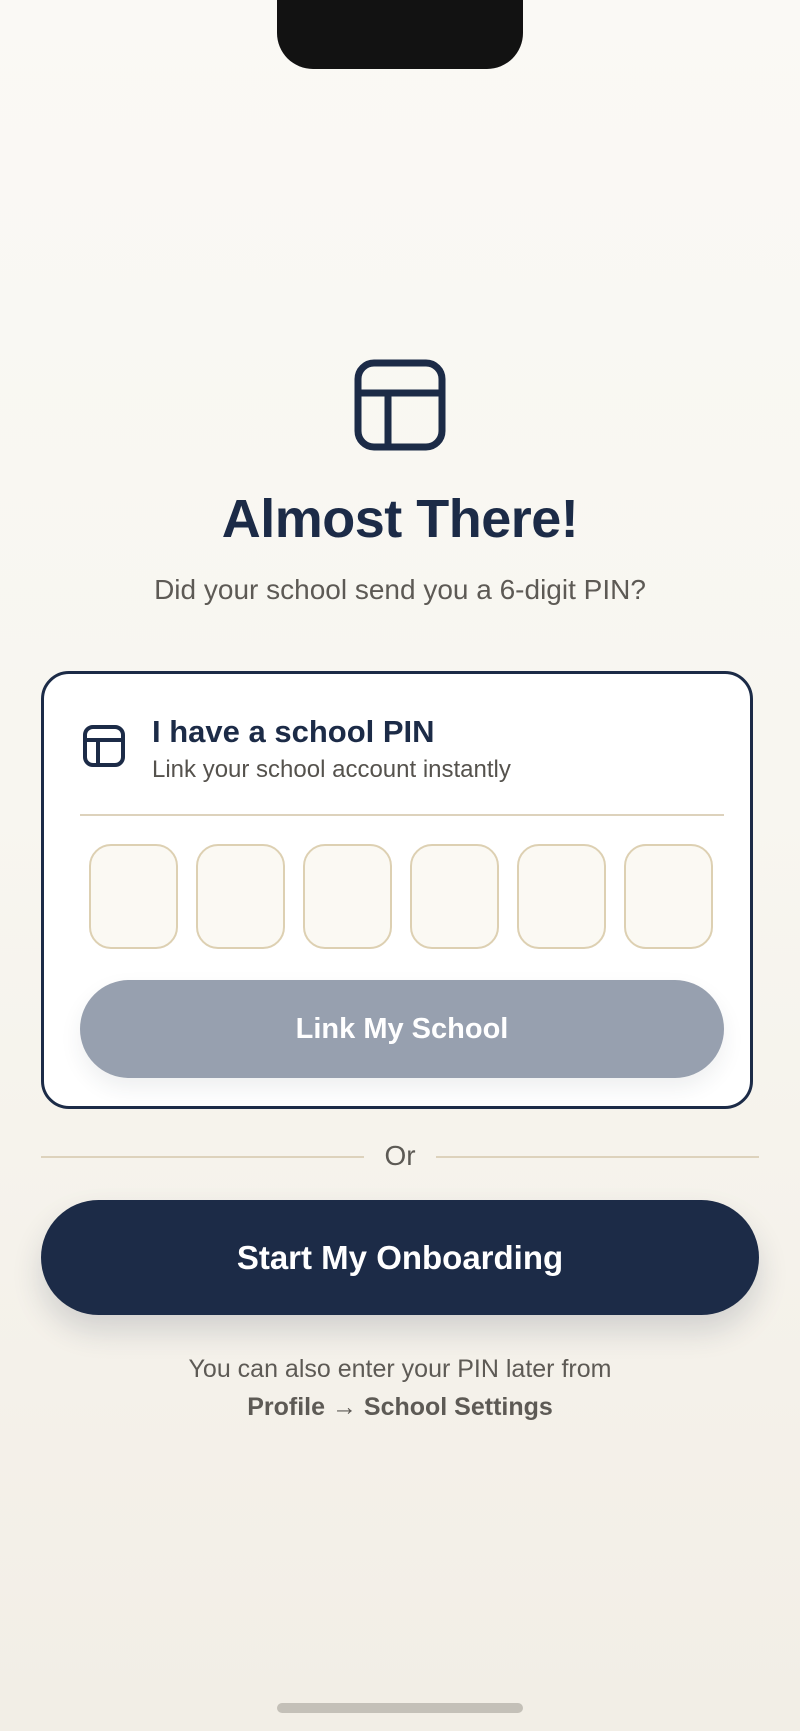  Describe the element at coordinates (331, 769) in the screenshot. I see `pin-card-subtitle: Link your school account instantly` at that location.